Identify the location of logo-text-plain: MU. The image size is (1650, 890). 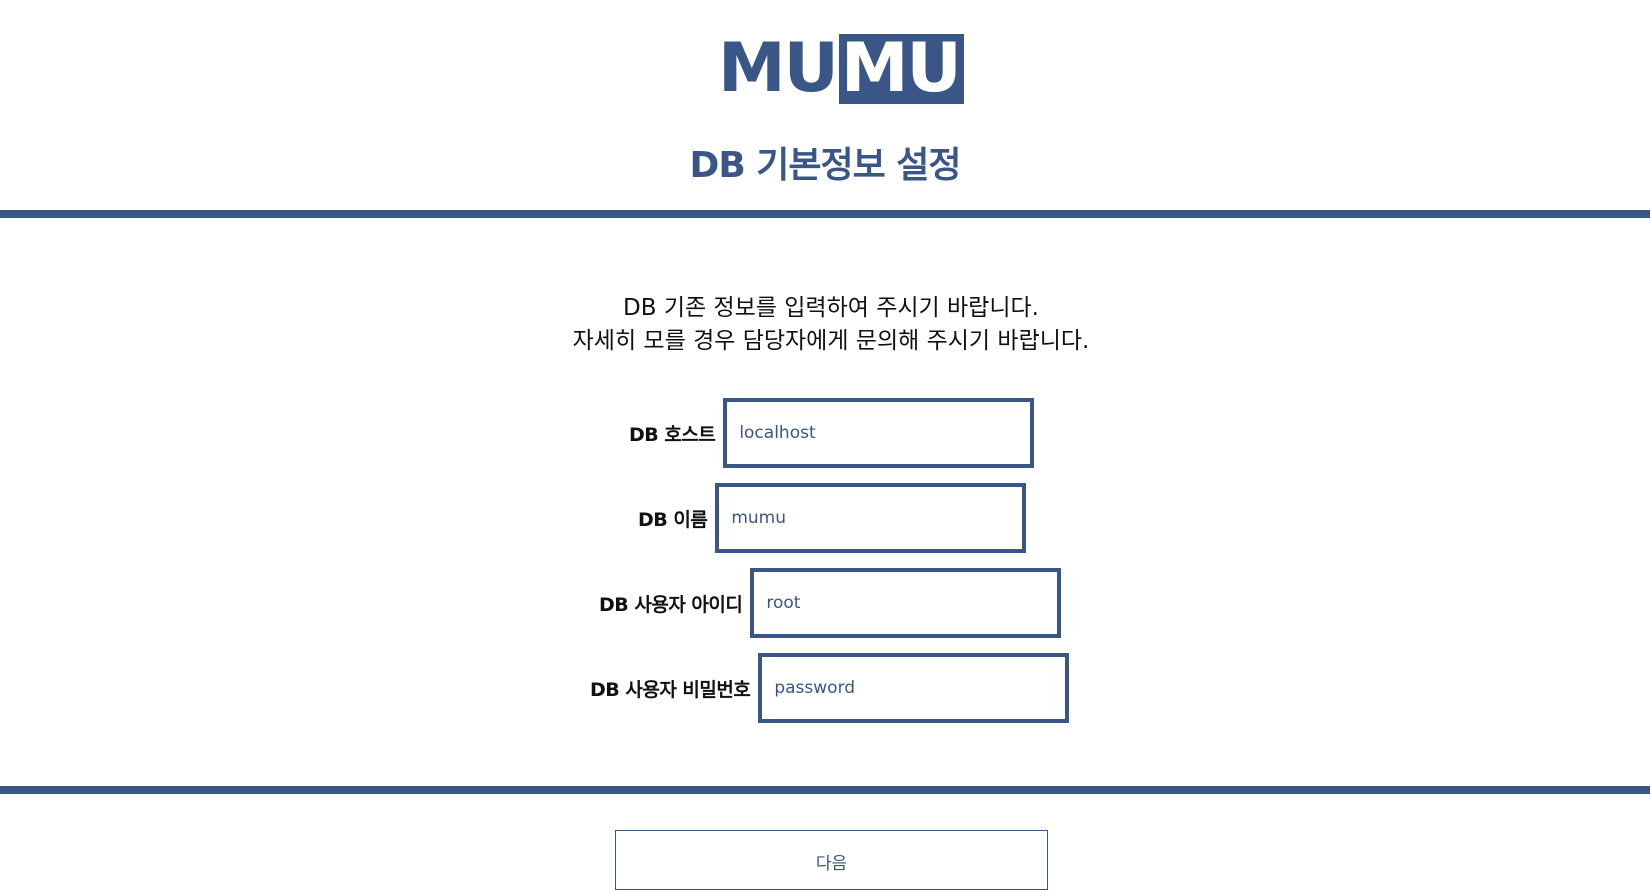
(778, 68).